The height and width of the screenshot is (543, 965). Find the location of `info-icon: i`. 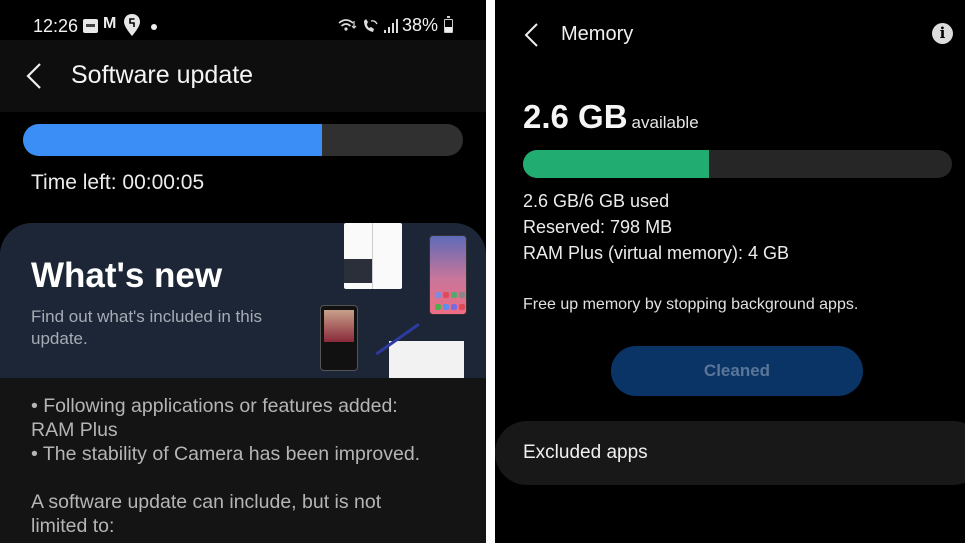

info-icon: i is located at coordinates (942, 33).